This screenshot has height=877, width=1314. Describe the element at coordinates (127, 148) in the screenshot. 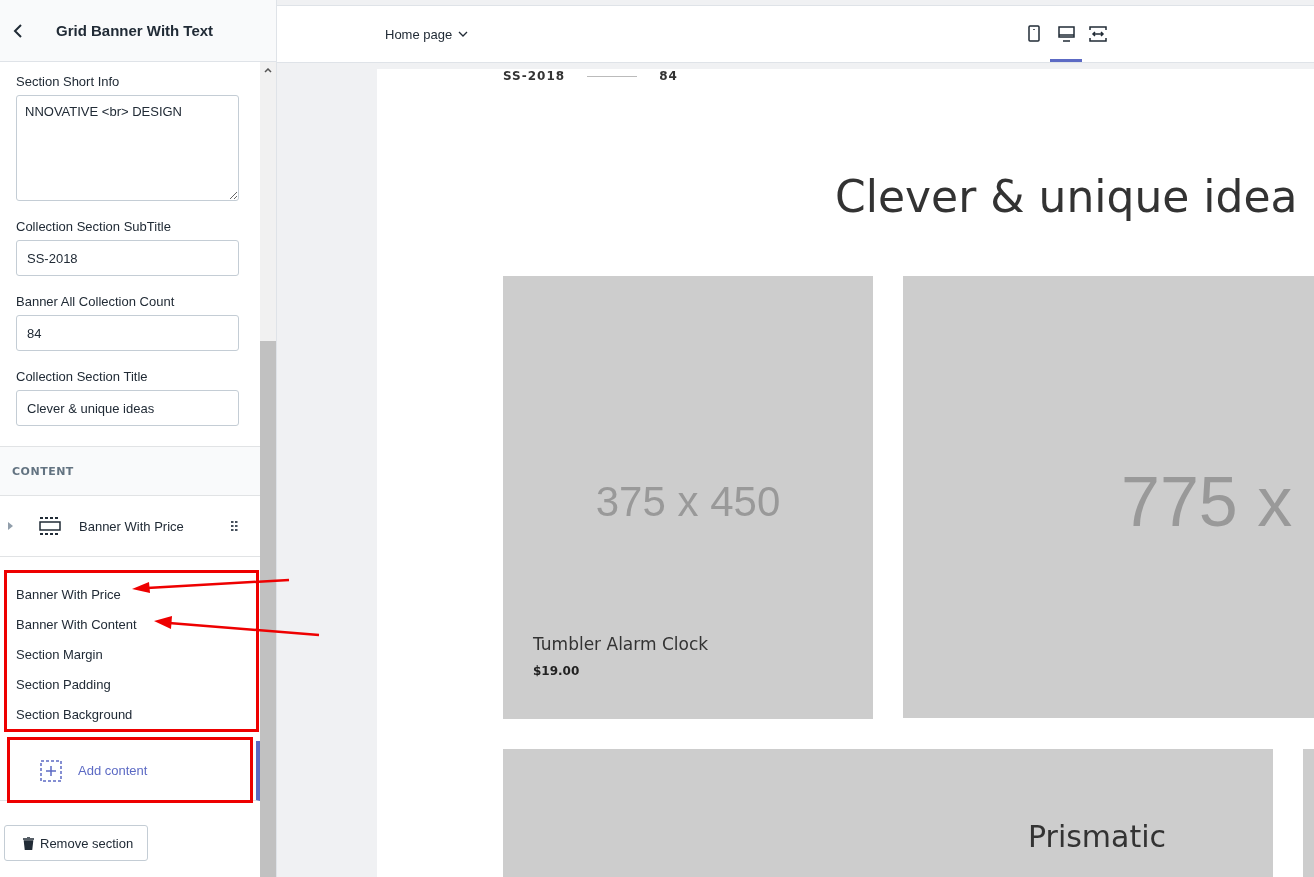

I see `textarea-field: NNOVATIVE <br> DESIGN` at that location.